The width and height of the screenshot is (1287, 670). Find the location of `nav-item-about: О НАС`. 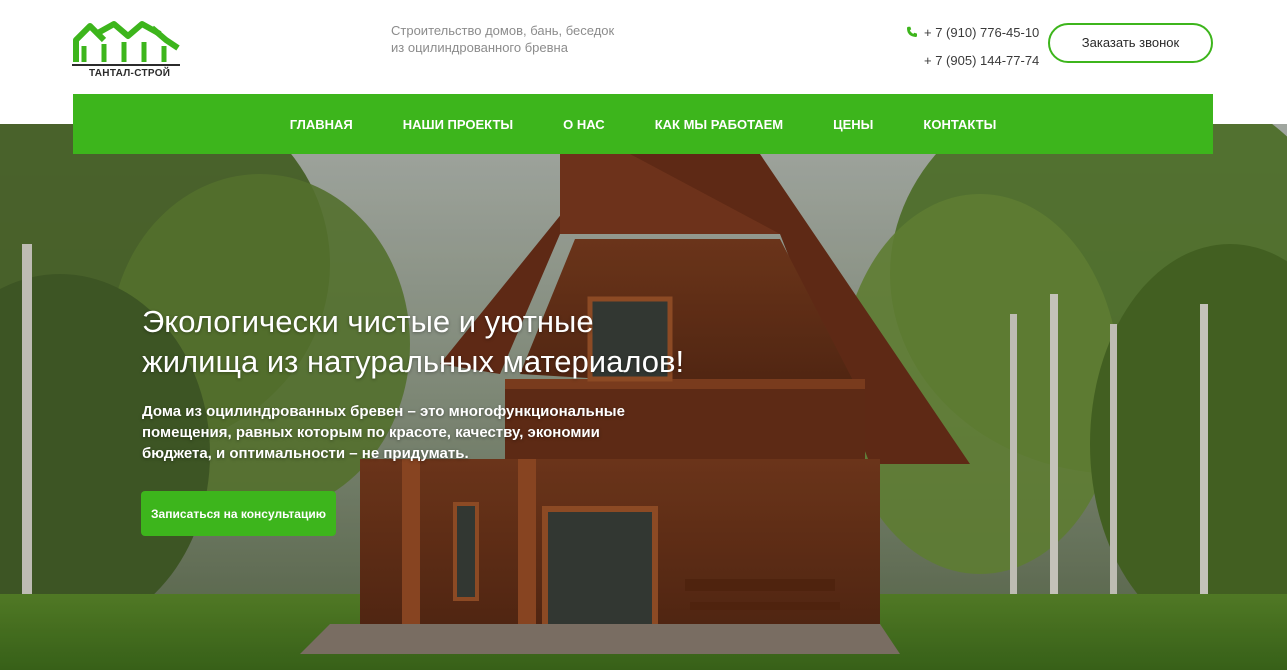

nav-item-about: О НАС is located at coordinates (584, 124).